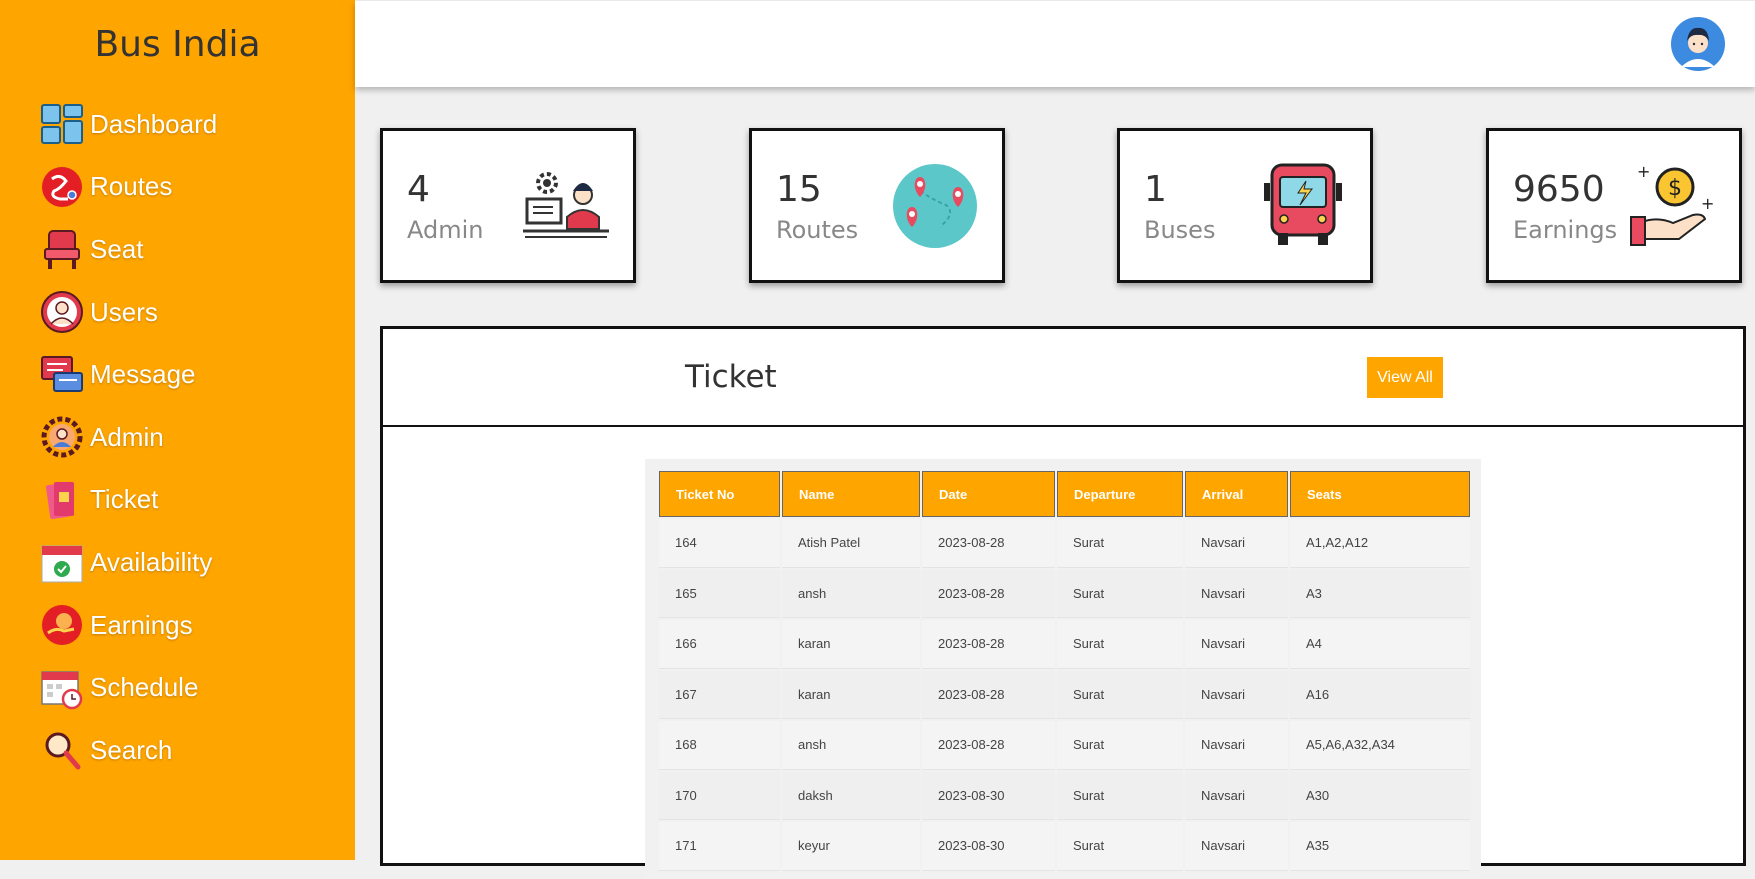 This screenshot has width=1755, height=879. I want to click on cell-seats: A5,A6,A32,A34, so click(1380, 745).